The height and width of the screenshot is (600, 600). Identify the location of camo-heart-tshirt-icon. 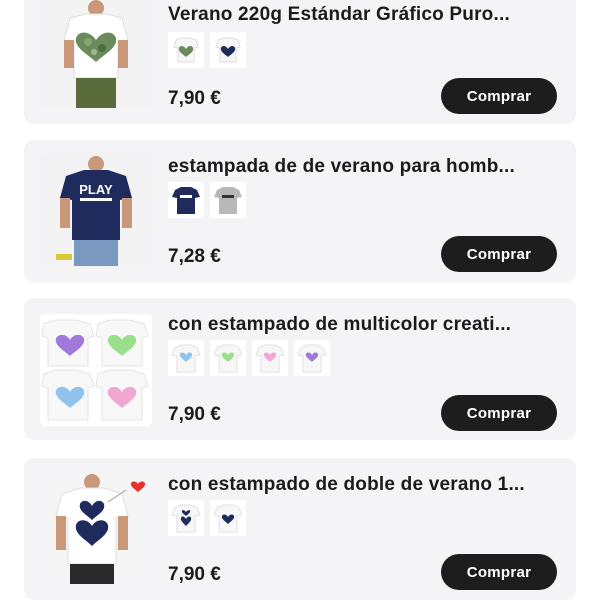
(96, 54).